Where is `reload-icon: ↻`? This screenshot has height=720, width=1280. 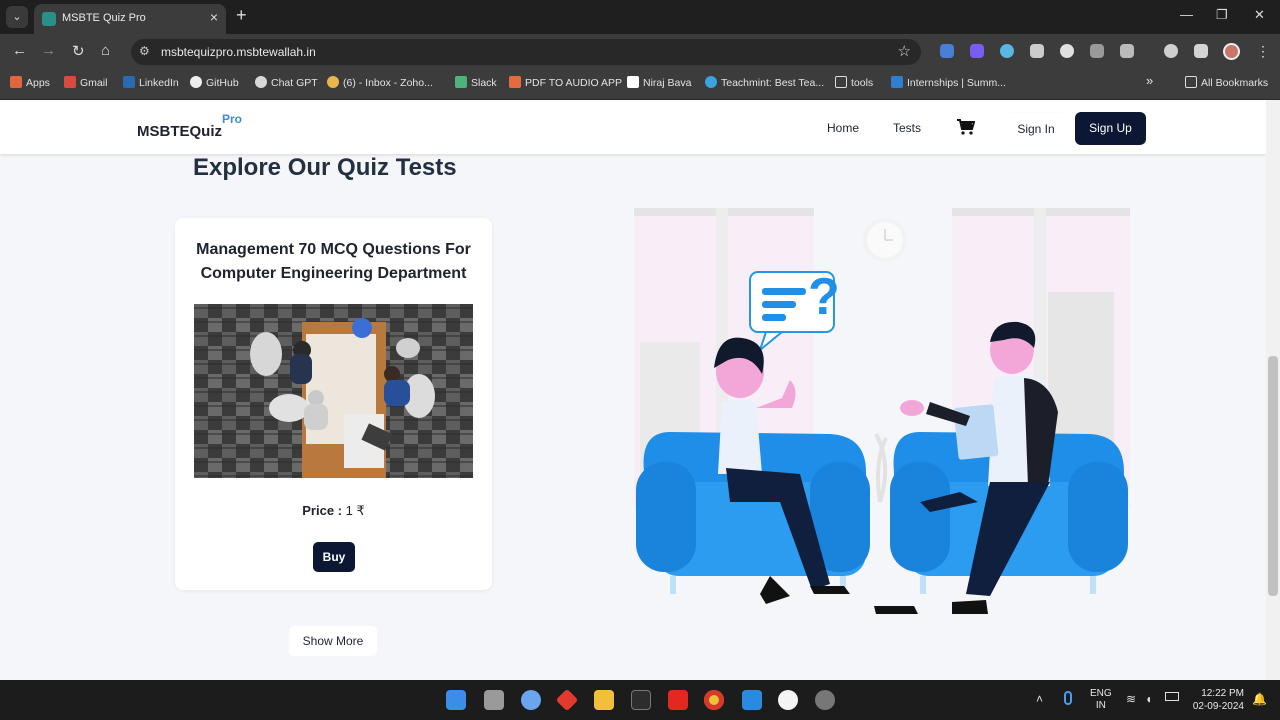 reload-icon: ↻ is located at coordinates (78, 51).